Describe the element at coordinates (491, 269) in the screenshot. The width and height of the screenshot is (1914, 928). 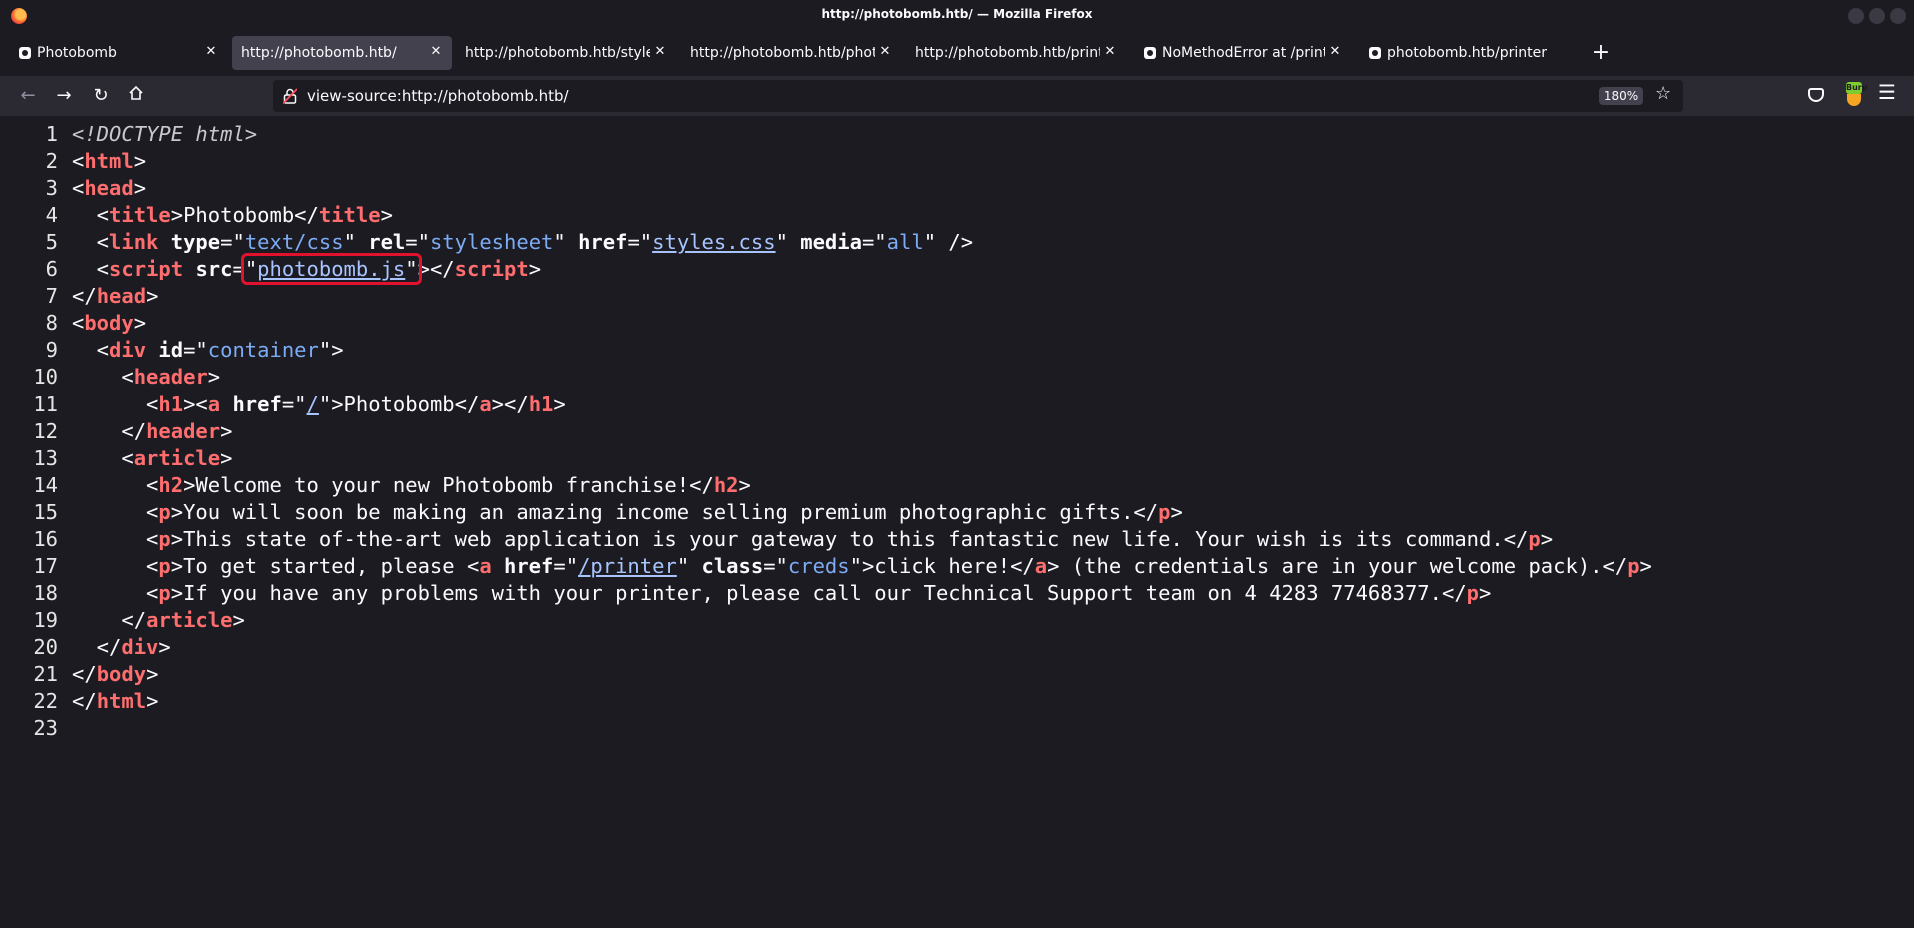
I see `tag-name: script` at that location.